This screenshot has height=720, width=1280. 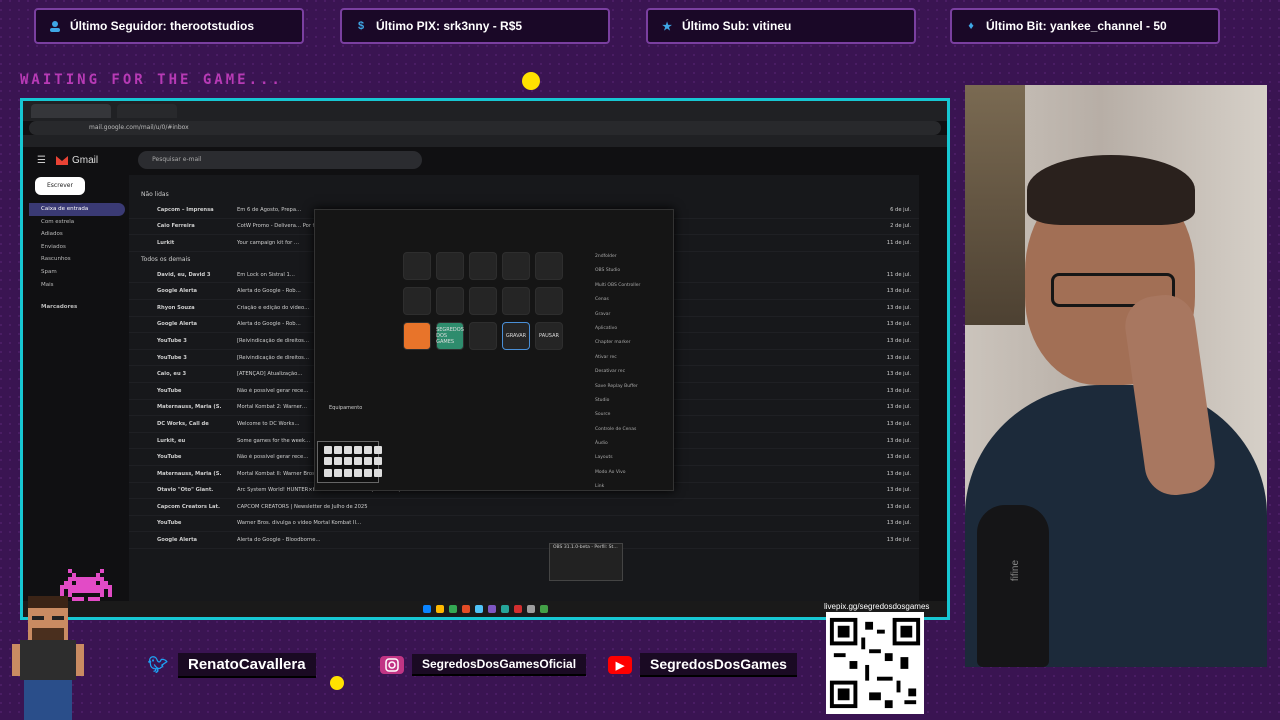 I want to click on chrome-icon, so click(x=452, y=609).